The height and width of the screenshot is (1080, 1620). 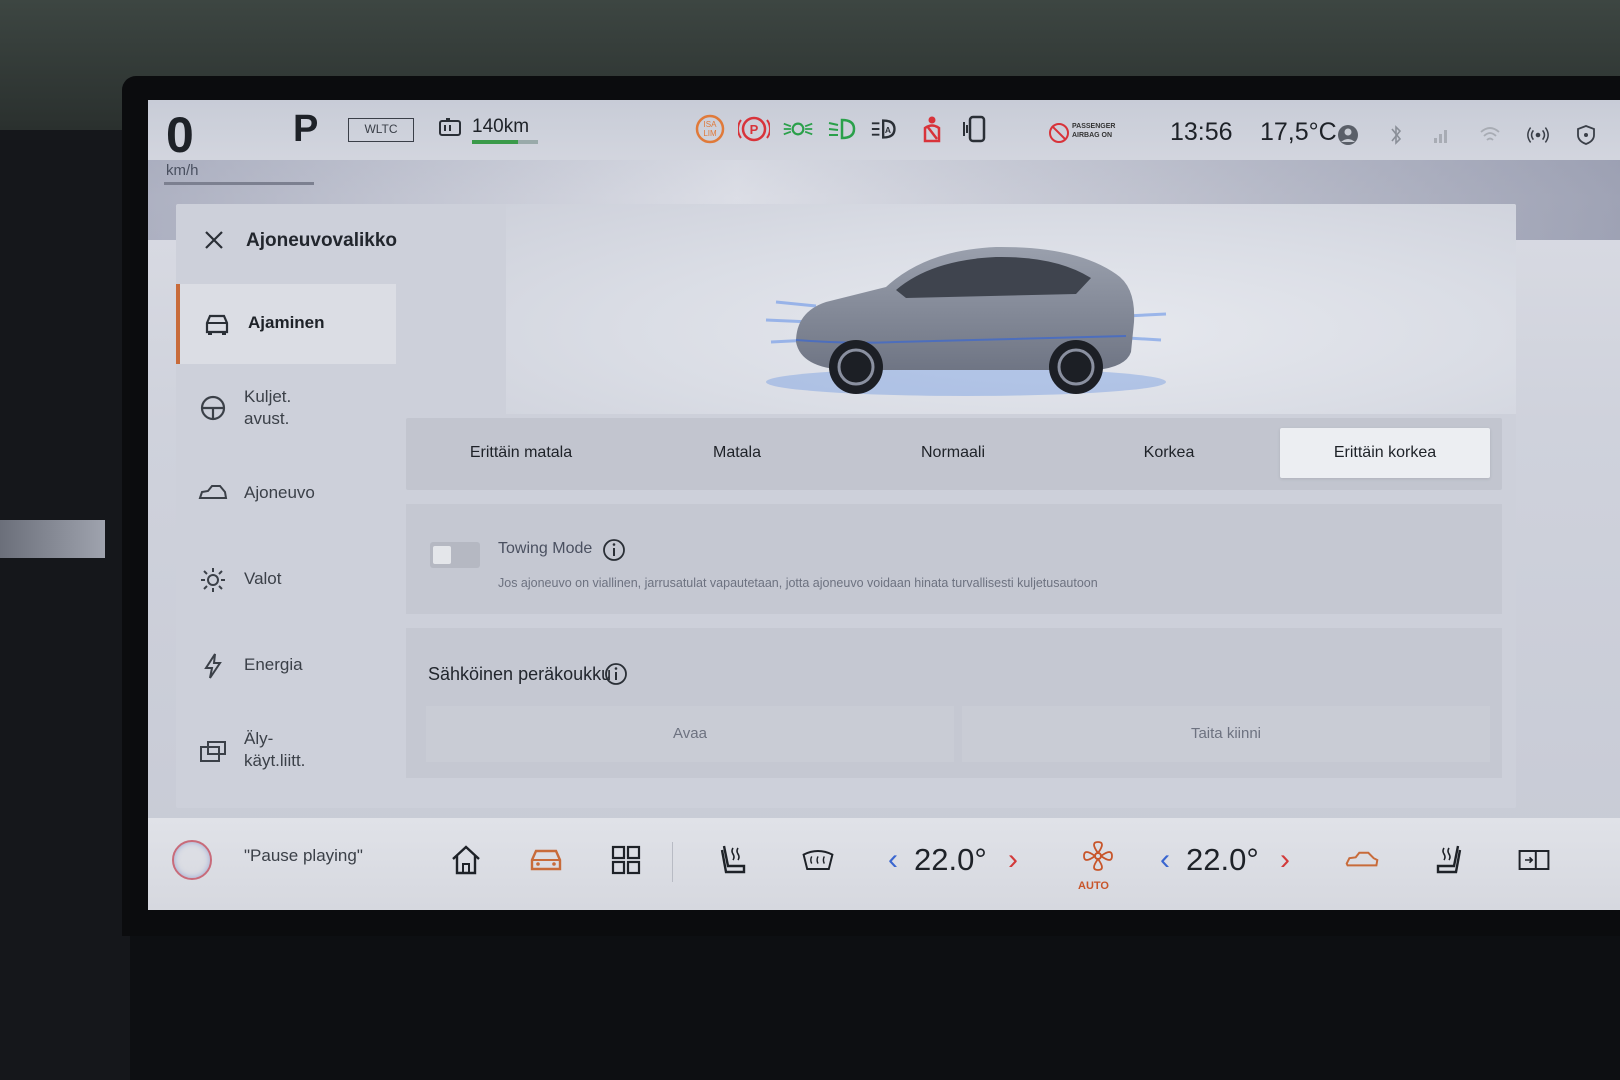 What do you see at coordinates (505, 142) in the screenshot?
I see `range-bar` at bounding box center [505, 142].